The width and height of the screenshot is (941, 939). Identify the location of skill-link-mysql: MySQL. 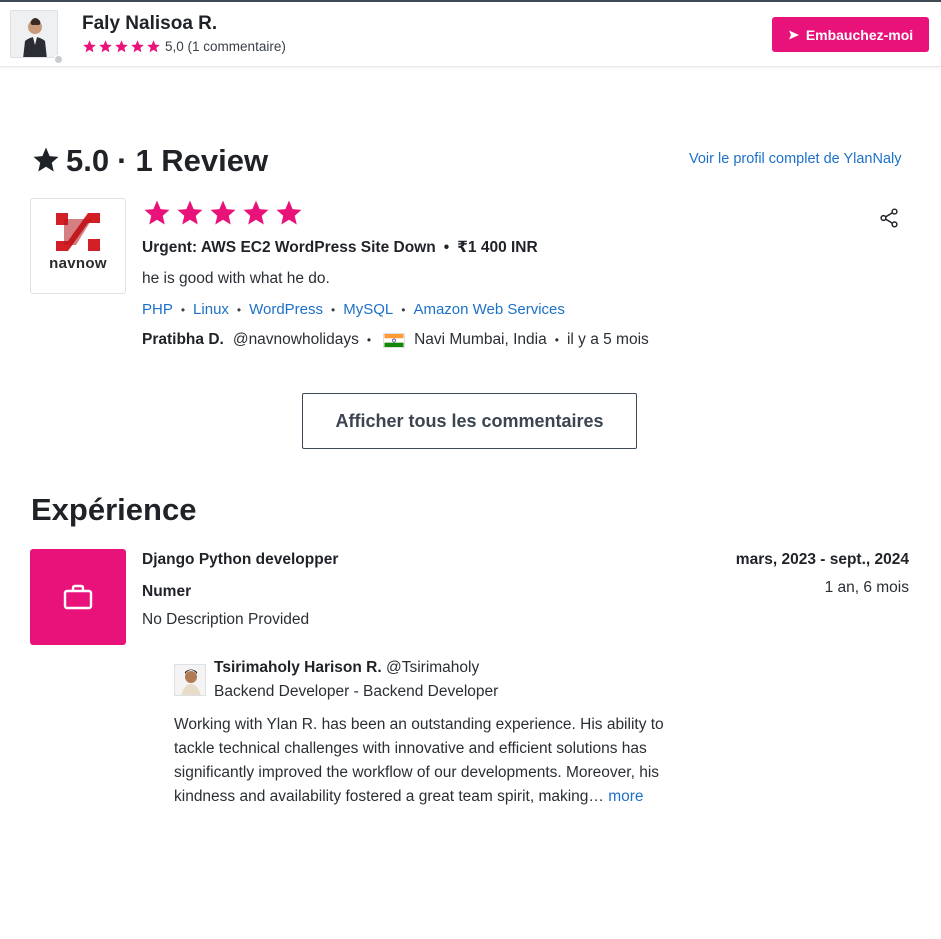
(368, 309).